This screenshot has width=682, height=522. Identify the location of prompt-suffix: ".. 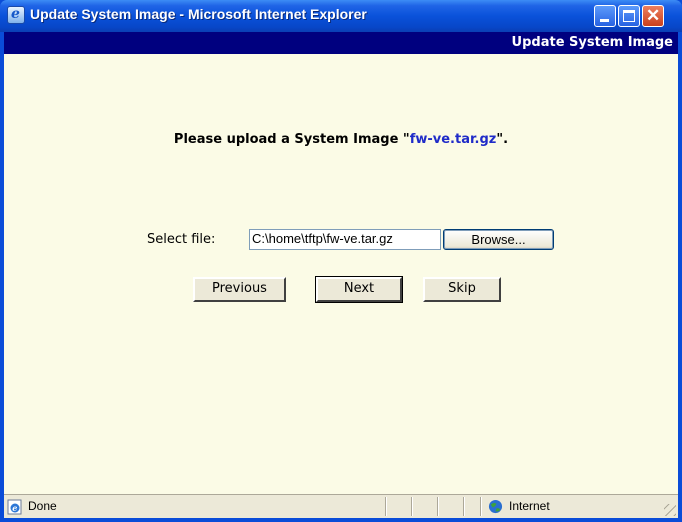
(502, 139).